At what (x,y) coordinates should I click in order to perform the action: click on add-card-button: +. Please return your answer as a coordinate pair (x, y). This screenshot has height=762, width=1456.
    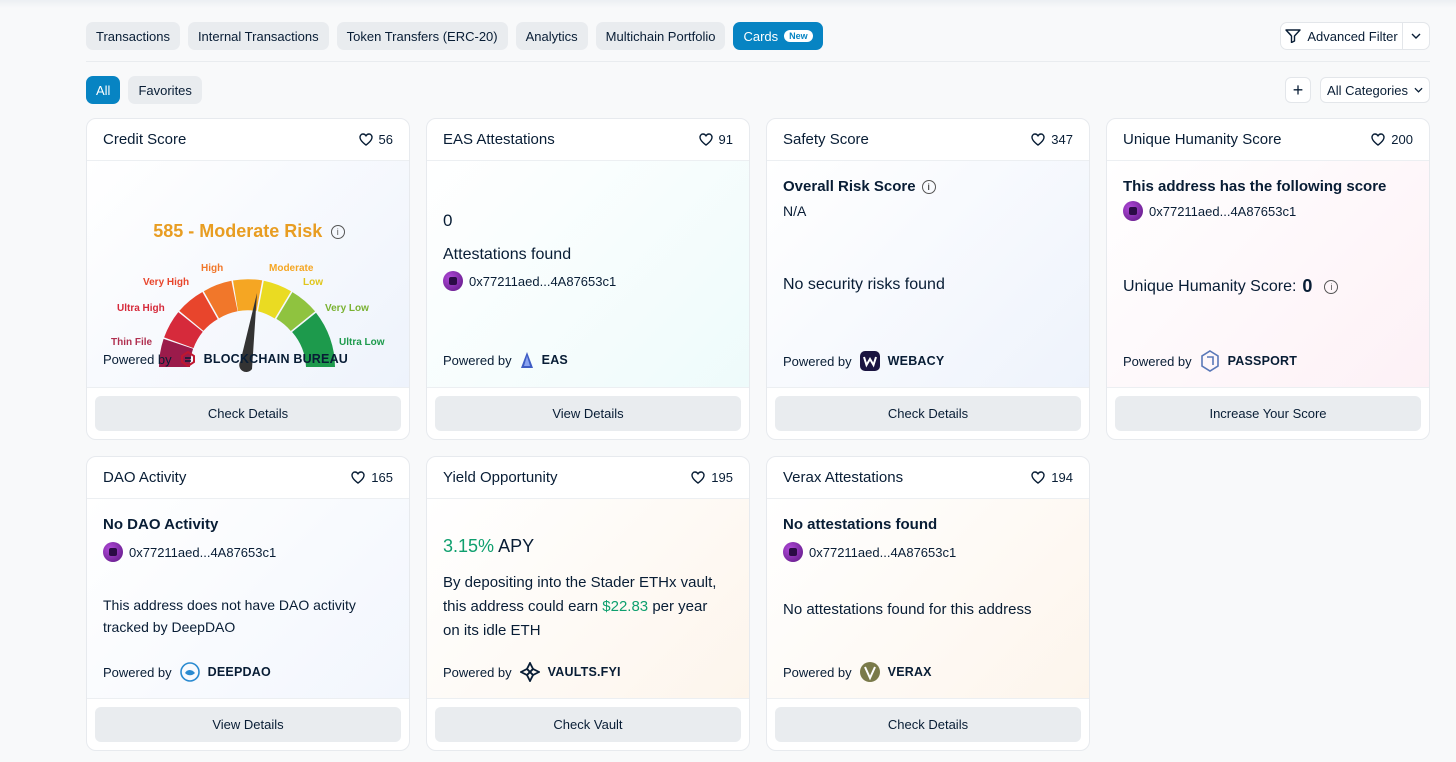
    Looking at the image, I should click on (1298, 90).